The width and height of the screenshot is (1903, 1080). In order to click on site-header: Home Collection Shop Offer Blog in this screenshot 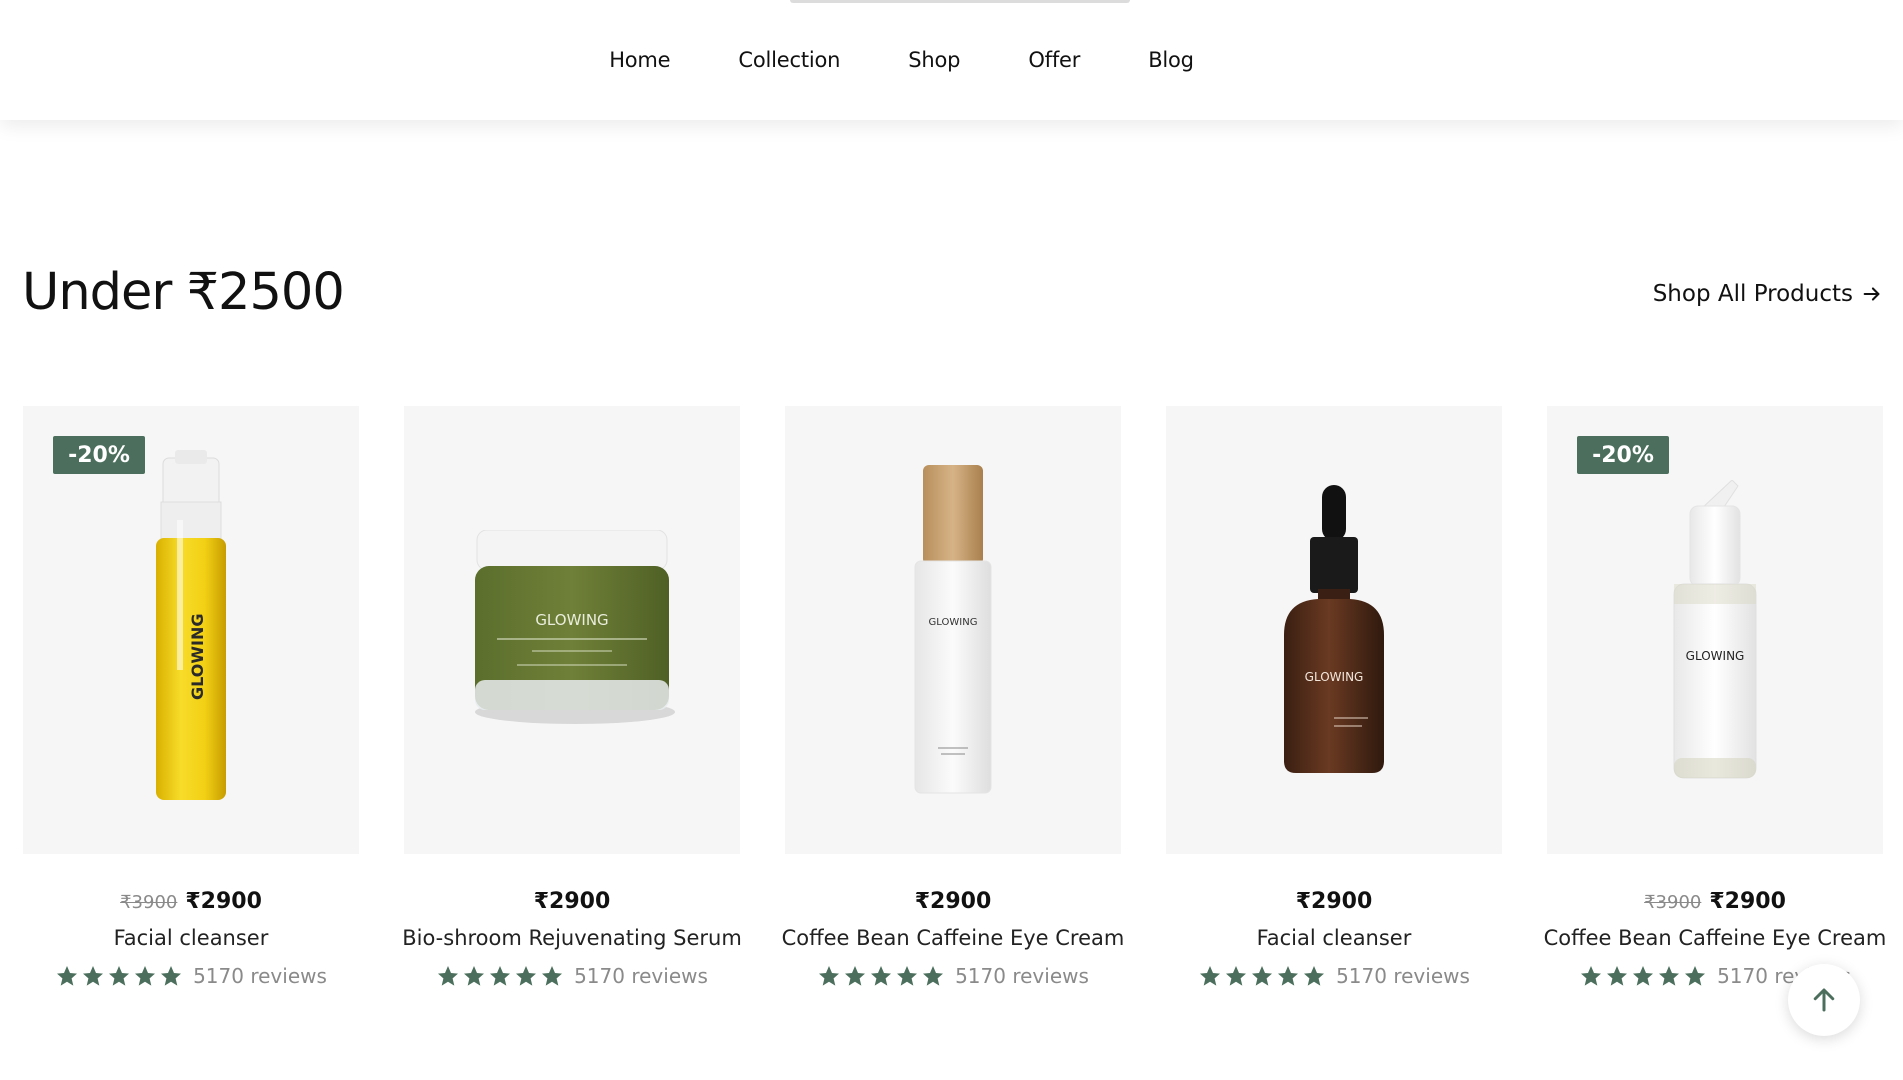, I will do `click(951, 60)`.